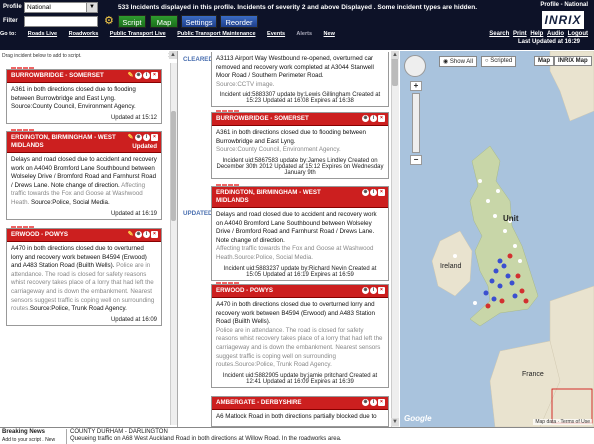  Describe the element at coordinates (8, 34) in the screenshot. I see `goto-label: Go to:` at that location.